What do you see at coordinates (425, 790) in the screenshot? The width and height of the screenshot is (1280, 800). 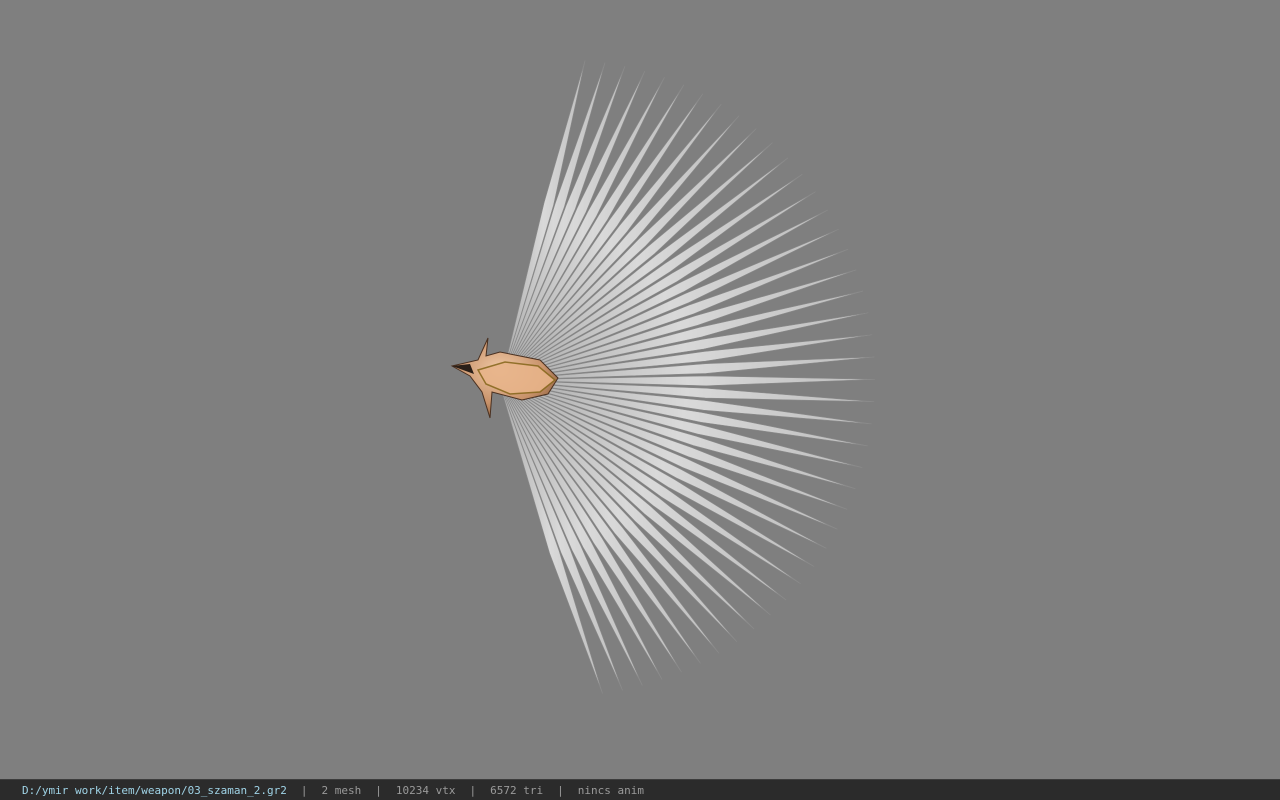 I see `vertex-count: 10234 vtx` at bounding box center [425, 790].